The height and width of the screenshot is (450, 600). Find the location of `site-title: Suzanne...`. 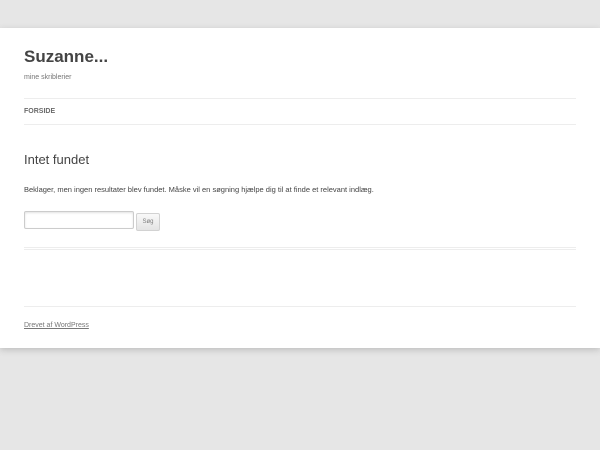

site-title: Suzanne... is located at coordinates (66, 57).